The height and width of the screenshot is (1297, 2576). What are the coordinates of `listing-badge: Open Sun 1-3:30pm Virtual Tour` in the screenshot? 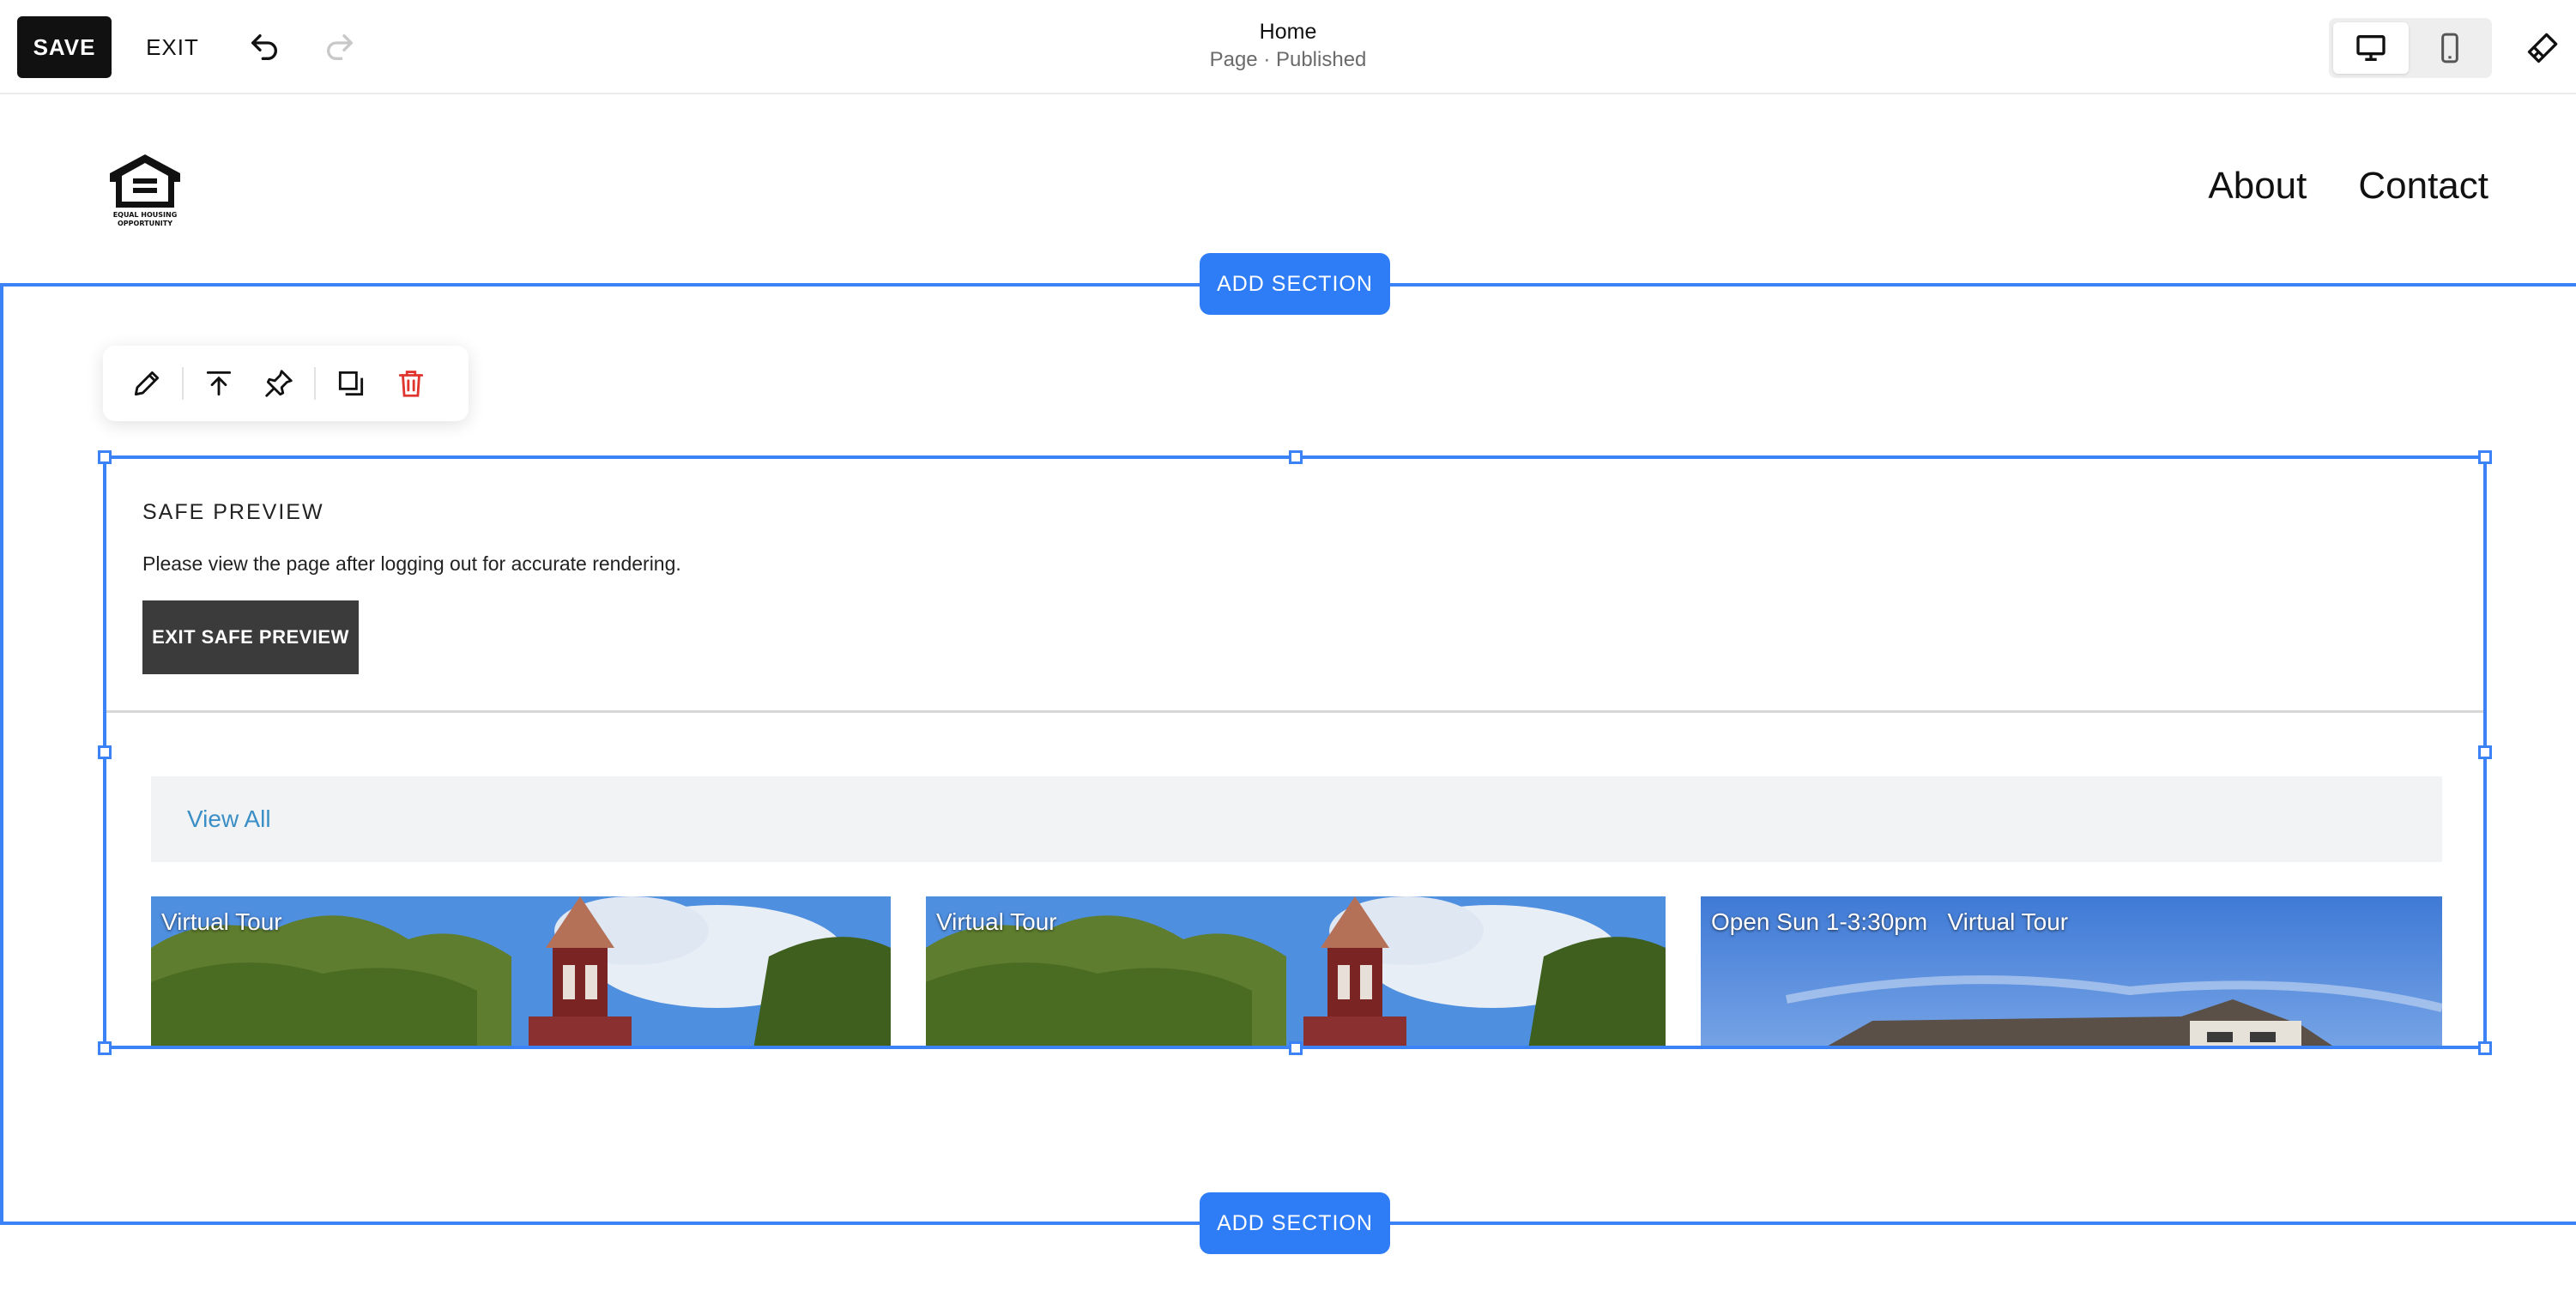 It's located at (1890, 921).